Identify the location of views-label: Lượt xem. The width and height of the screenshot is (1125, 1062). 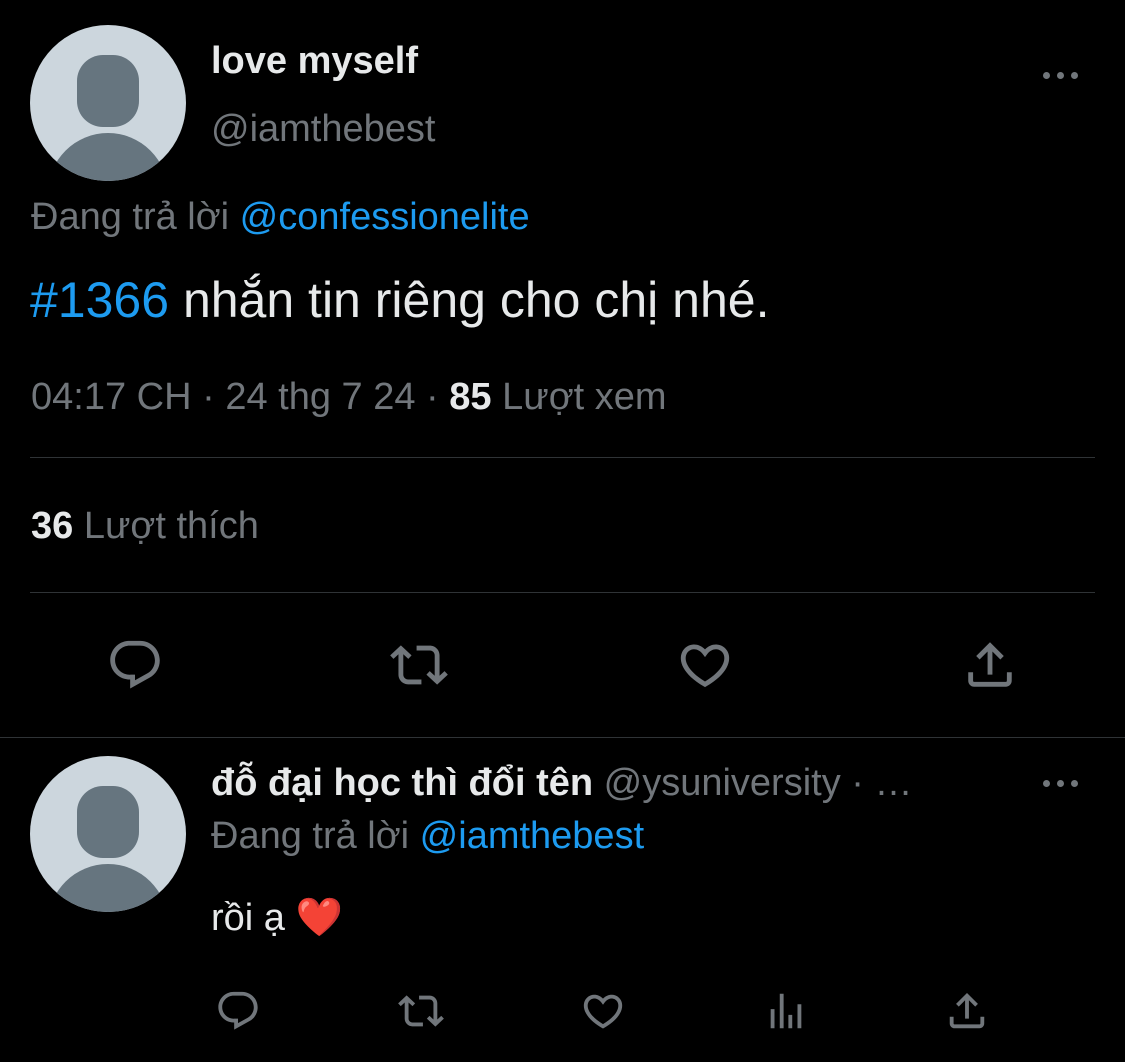
(584, 397).